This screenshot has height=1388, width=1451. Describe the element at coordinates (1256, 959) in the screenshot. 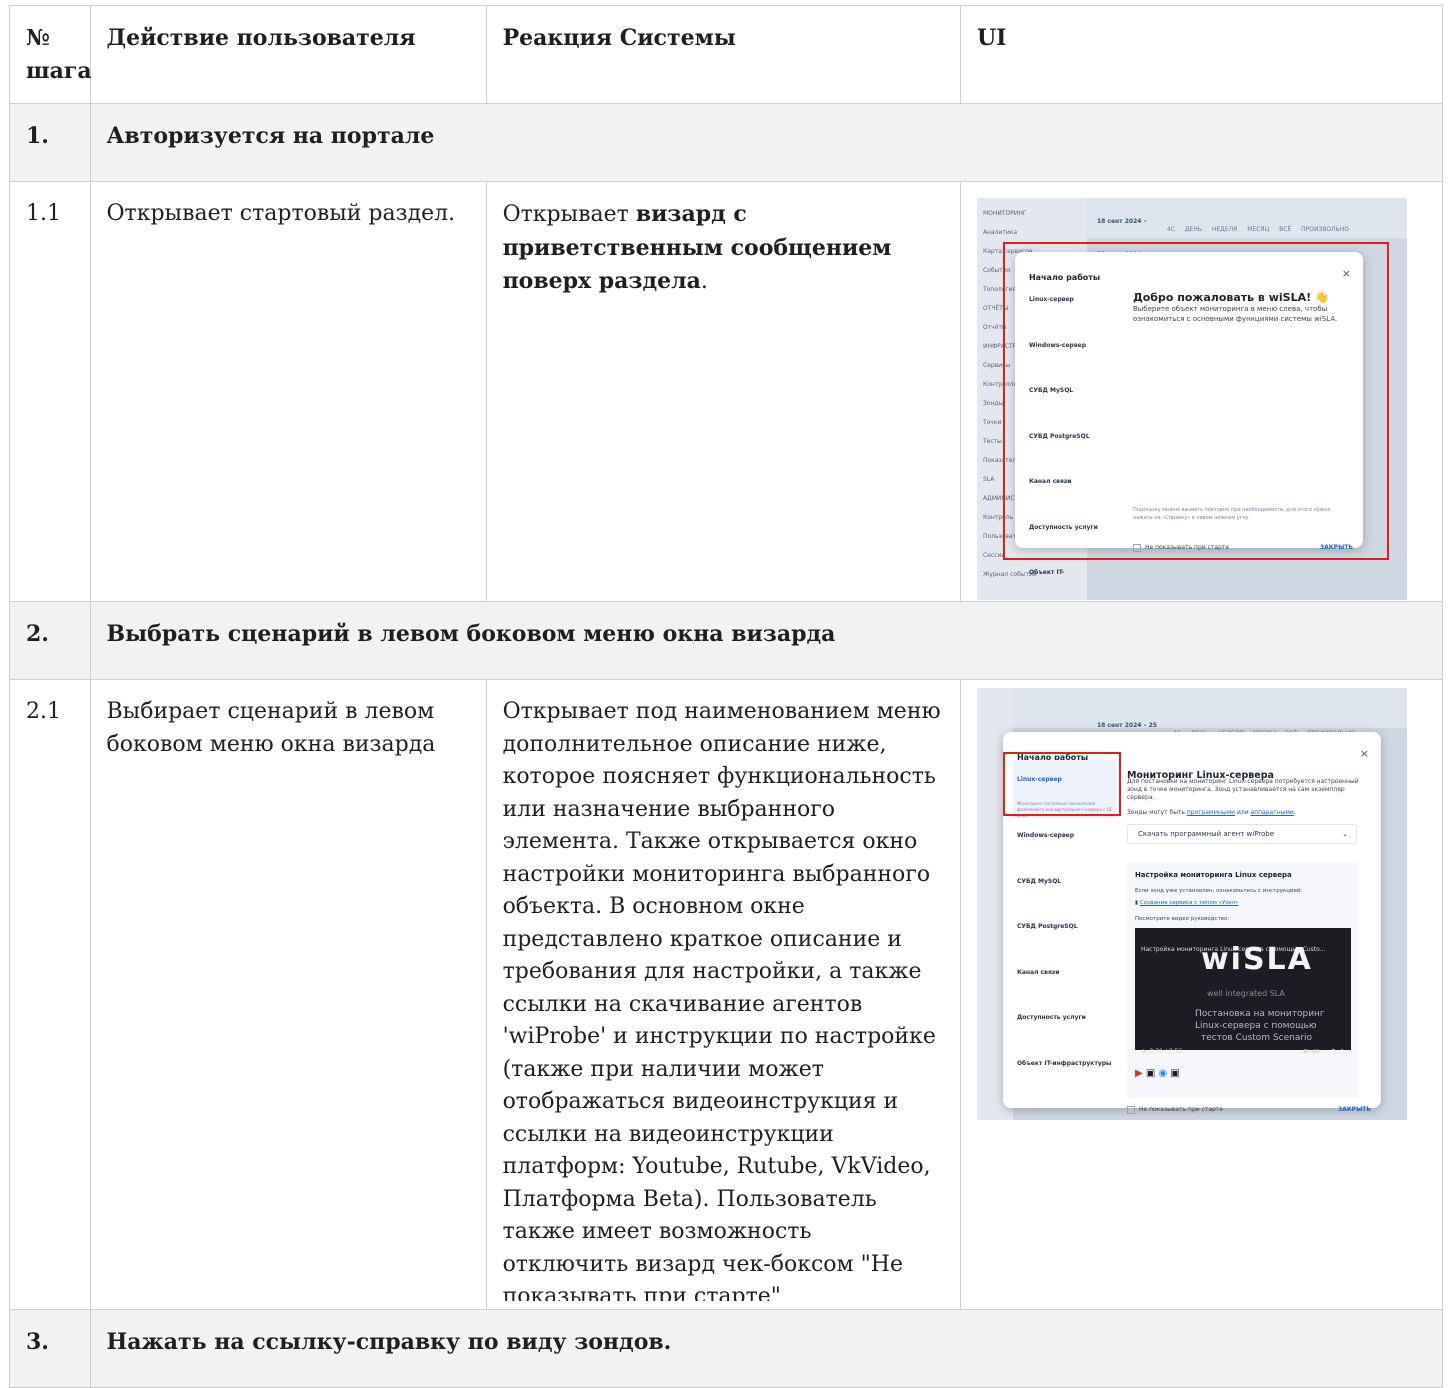

I see `video-logo: wiSLA` at that location.